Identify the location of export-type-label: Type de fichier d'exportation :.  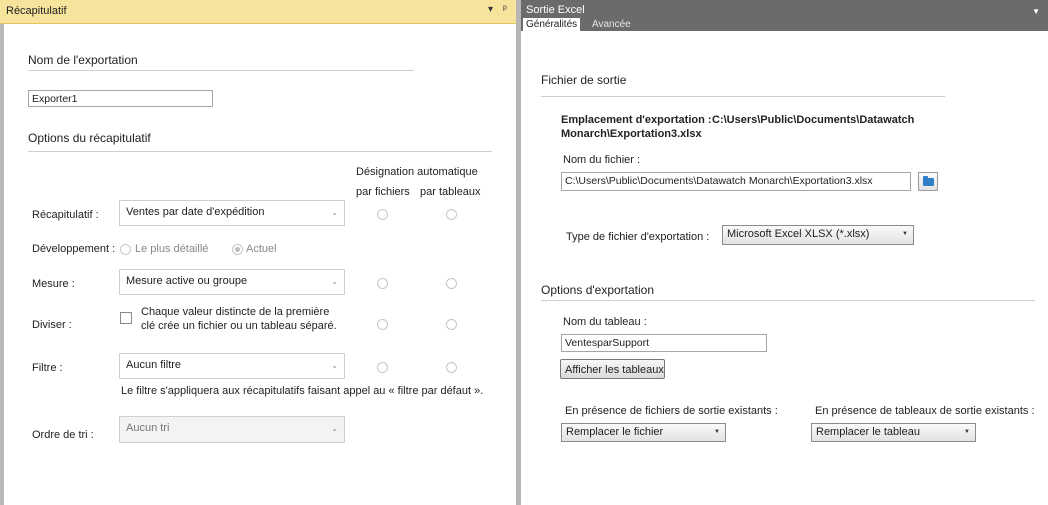
(638, 237).